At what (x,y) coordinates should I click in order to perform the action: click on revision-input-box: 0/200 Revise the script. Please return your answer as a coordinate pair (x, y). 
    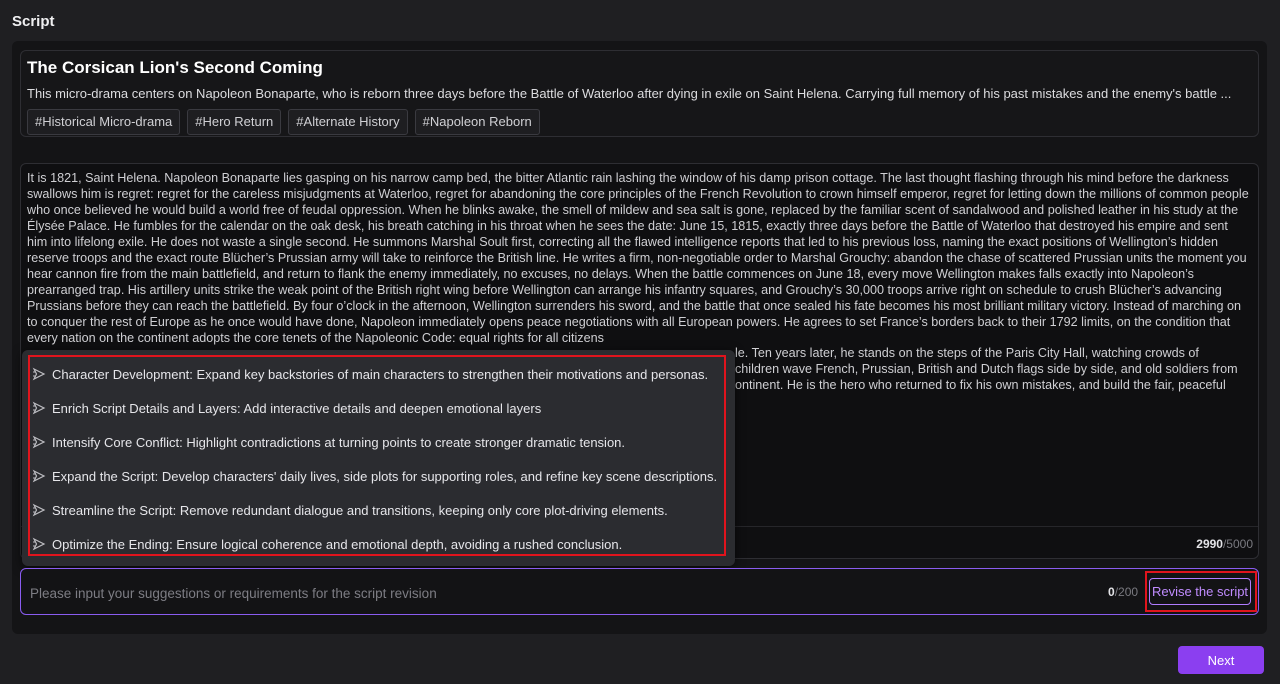
    Looking at the image, I should click on (639, 591).